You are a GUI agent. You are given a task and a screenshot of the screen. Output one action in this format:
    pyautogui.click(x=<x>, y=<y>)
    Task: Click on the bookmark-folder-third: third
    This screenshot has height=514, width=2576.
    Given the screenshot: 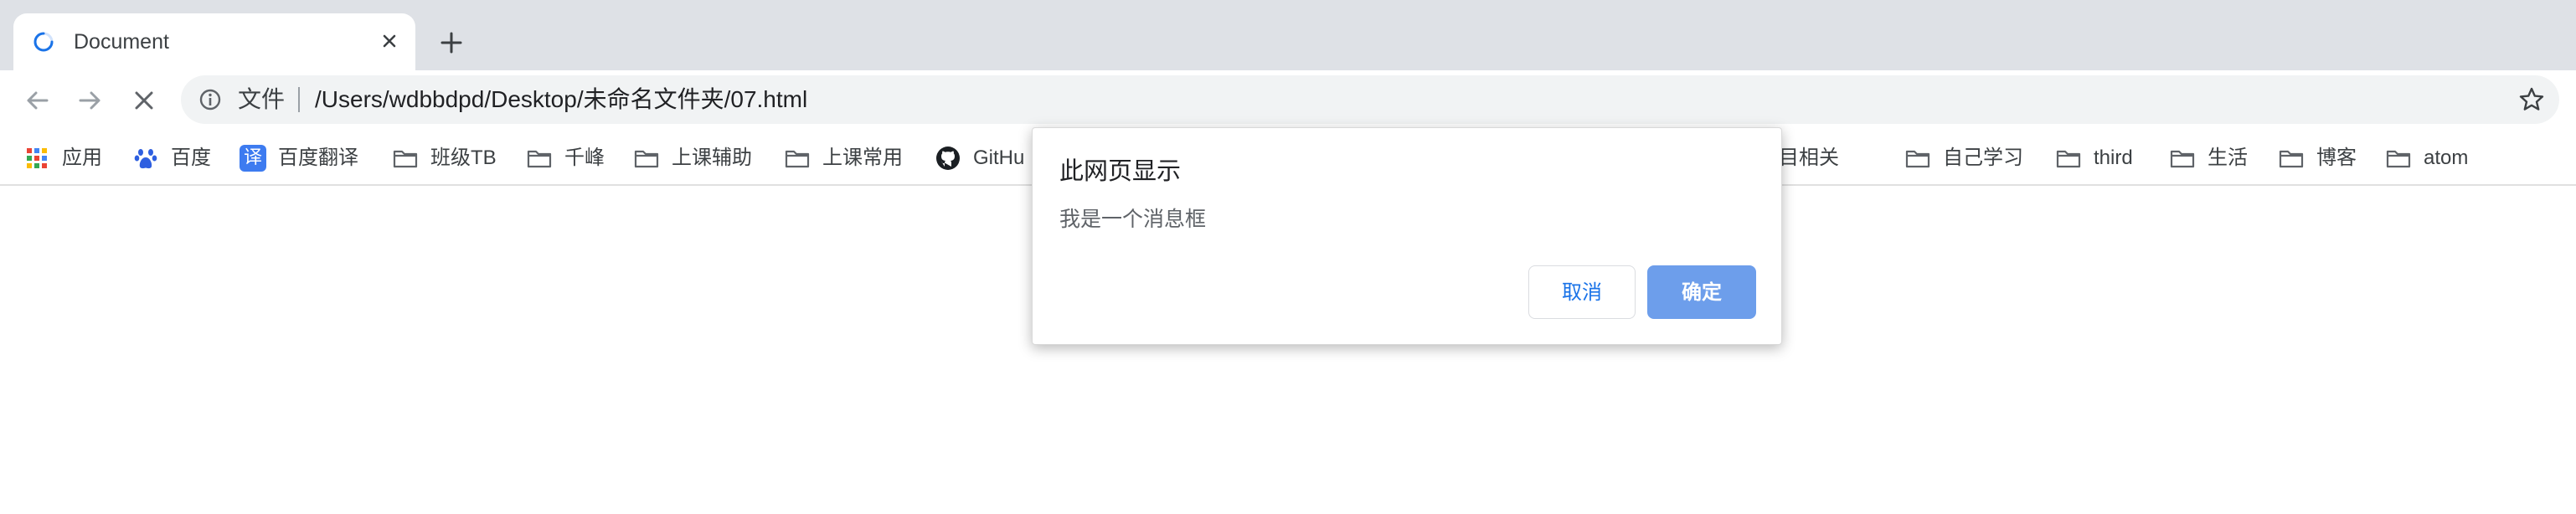 What is the action you would take?
    pyautogui.click(x=2094, y=158)
    